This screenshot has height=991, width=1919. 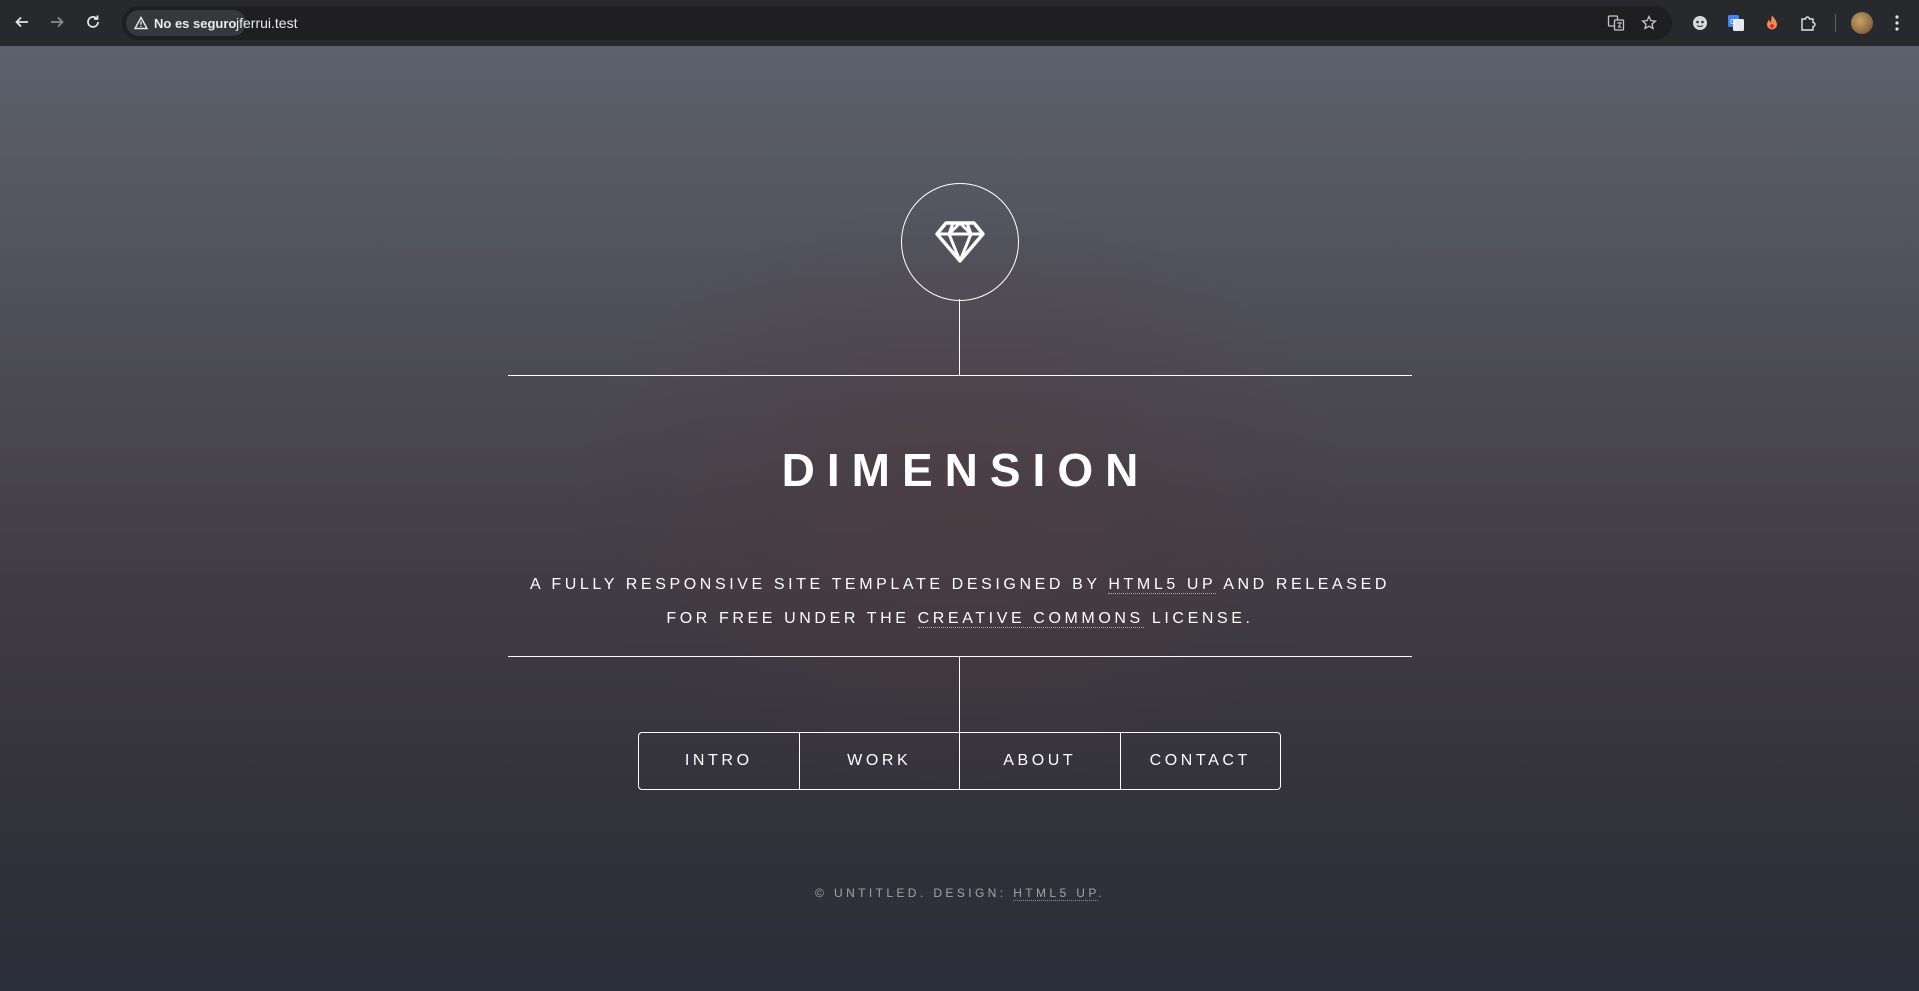 I want to click on html5up-link: HTML5 UP, so click(x=1162, y=585).